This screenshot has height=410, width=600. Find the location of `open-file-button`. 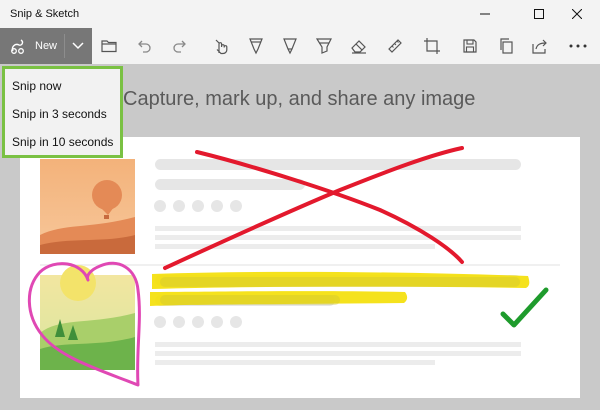

open-file-button is located at coordinates (109, 46).